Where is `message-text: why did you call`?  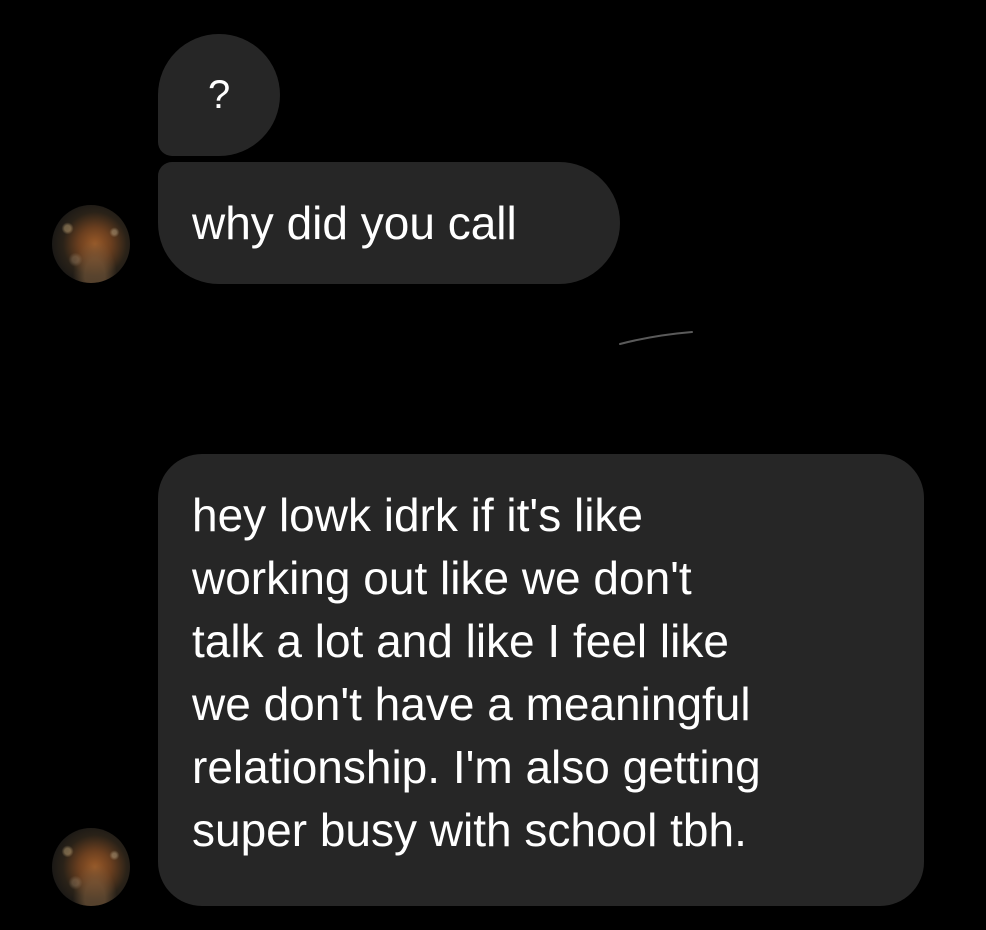 message-text: why did you call is located at coordinates (354, 223).